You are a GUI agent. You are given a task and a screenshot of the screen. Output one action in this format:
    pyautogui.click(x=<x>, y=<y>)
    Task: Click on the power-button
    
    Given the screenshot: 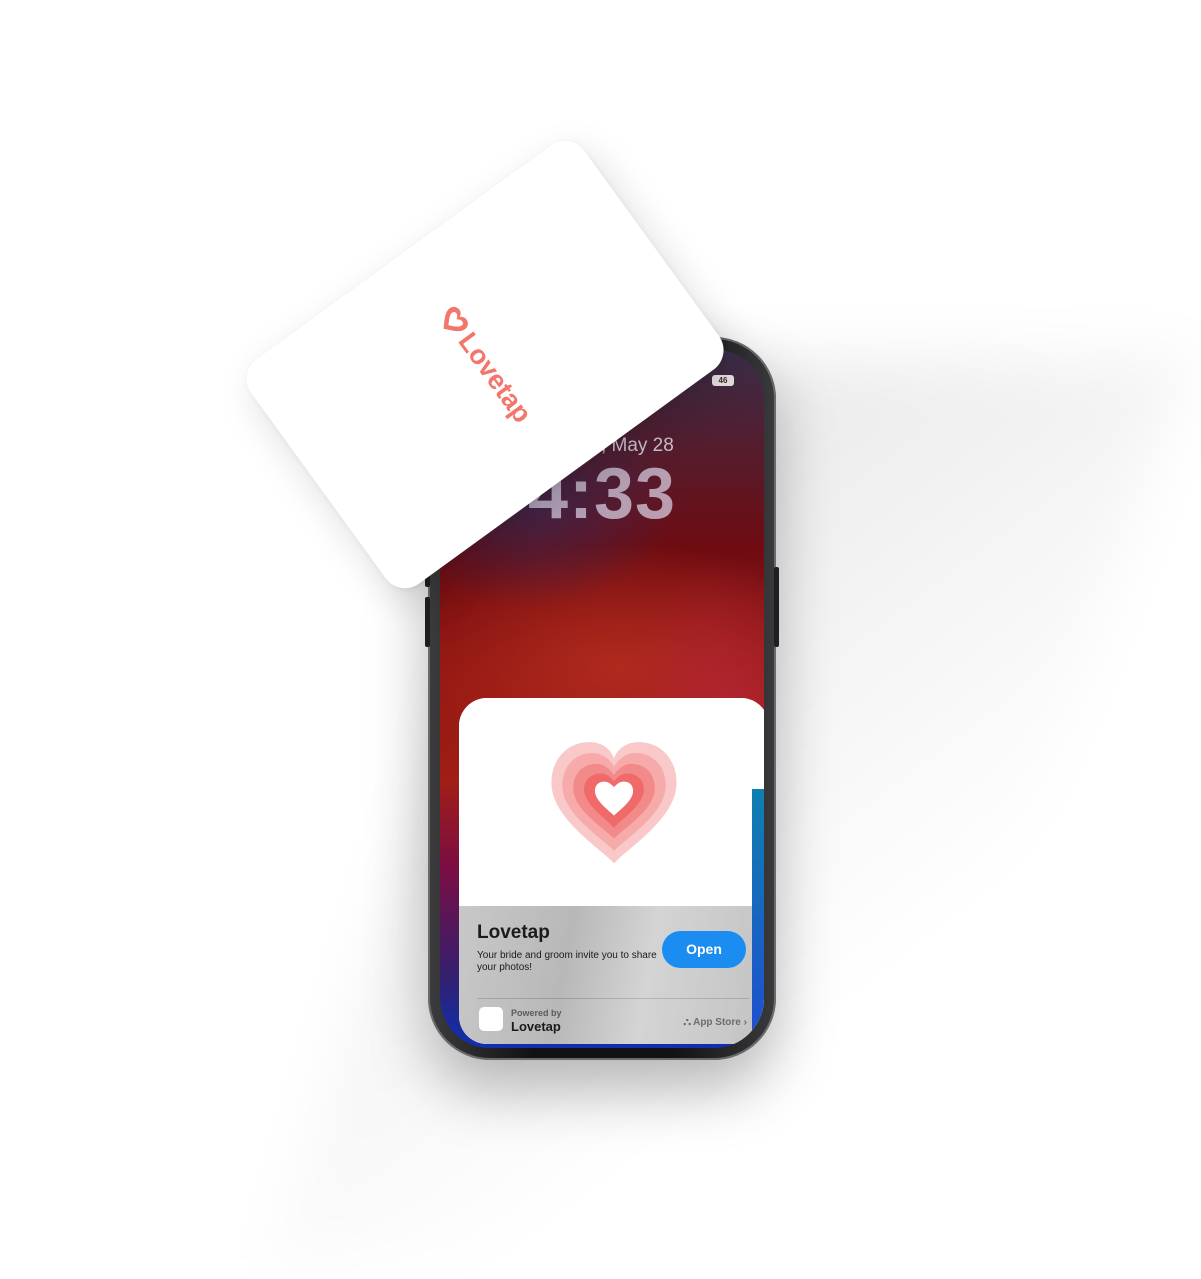 What is the action you would take?
    pyautogui.click(x=776, y=607)
    